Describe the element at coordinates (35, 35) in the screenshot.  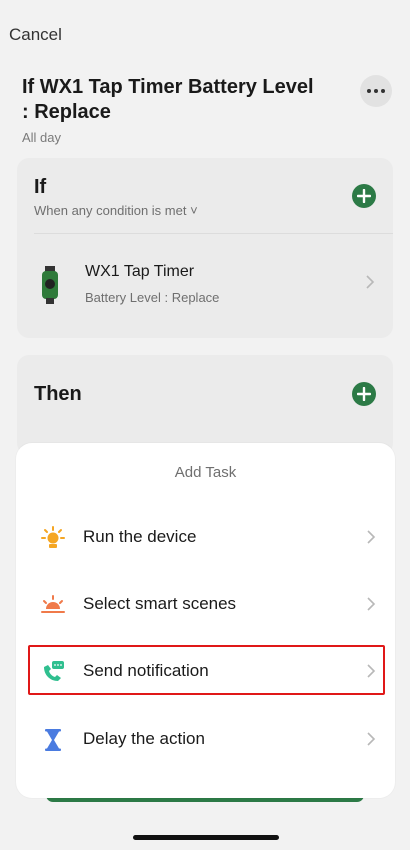
I see `cancel-button: Cancel` at that location.